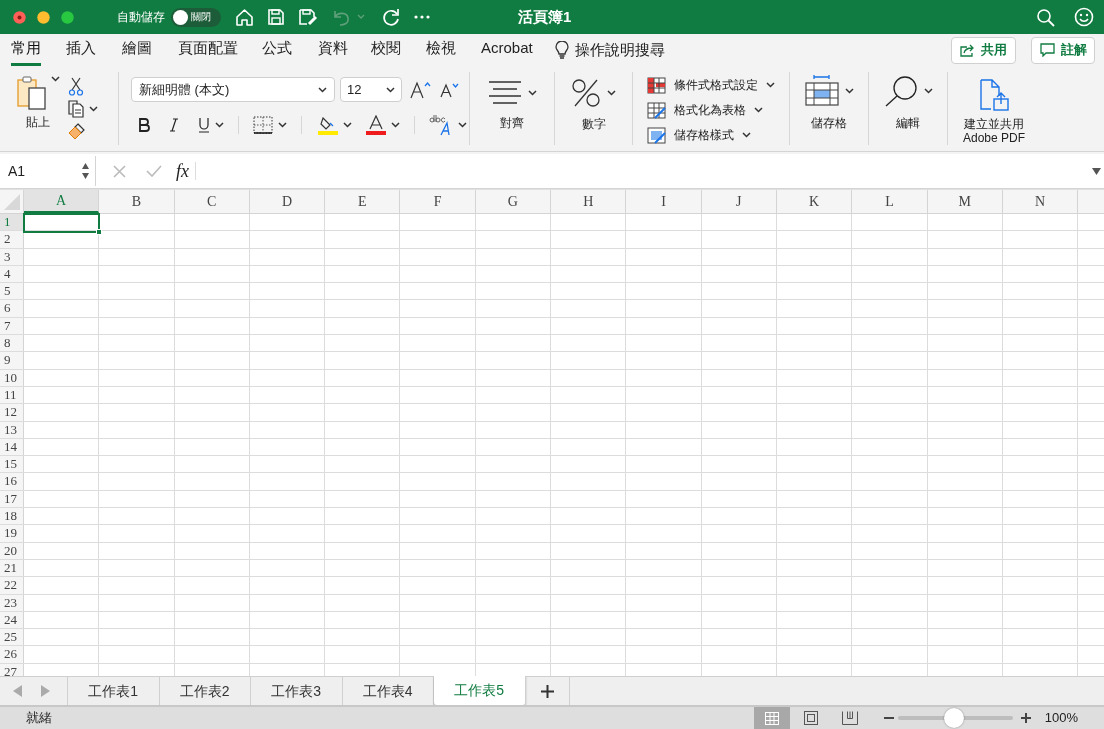  What do you see at coordinates (19, 17) in the screenshot?
I see `close-icon` at bounding box center [19, 17].